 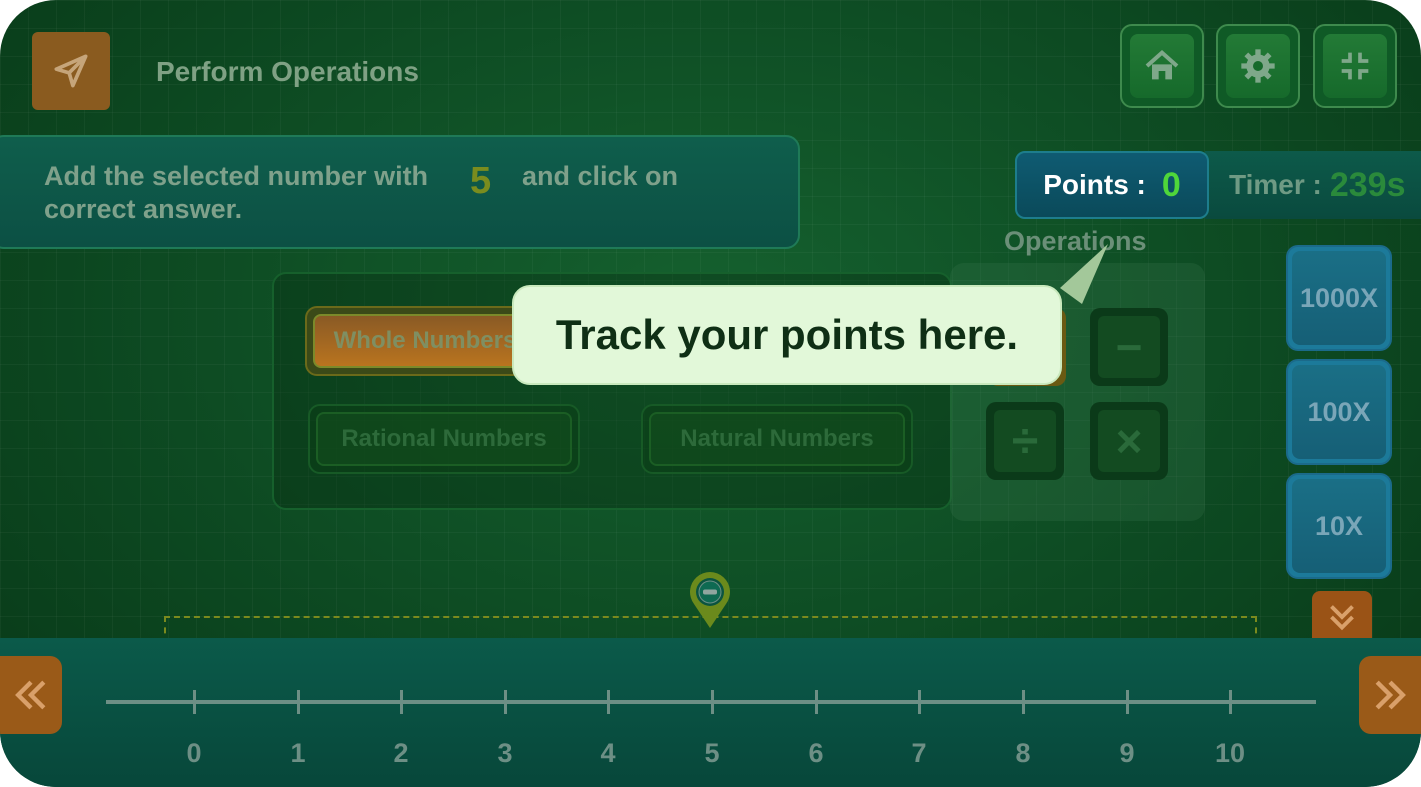 What do you see at coordinates (816, 753) in the screenshot?
I see `tick-label: 6` at bounding box center [816, 753].